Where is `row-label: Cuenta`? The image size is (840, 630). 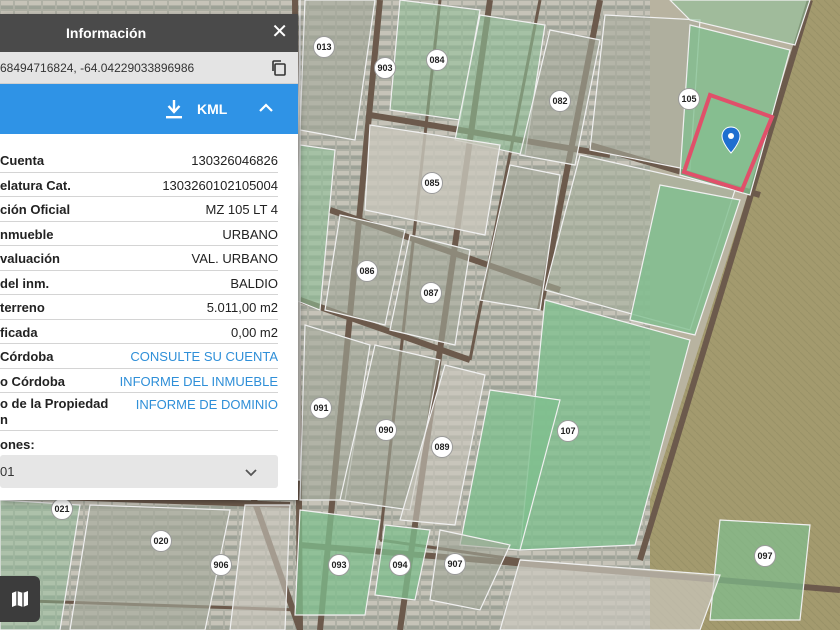
row-label: Cuenta is located at coordinates (22, 160).